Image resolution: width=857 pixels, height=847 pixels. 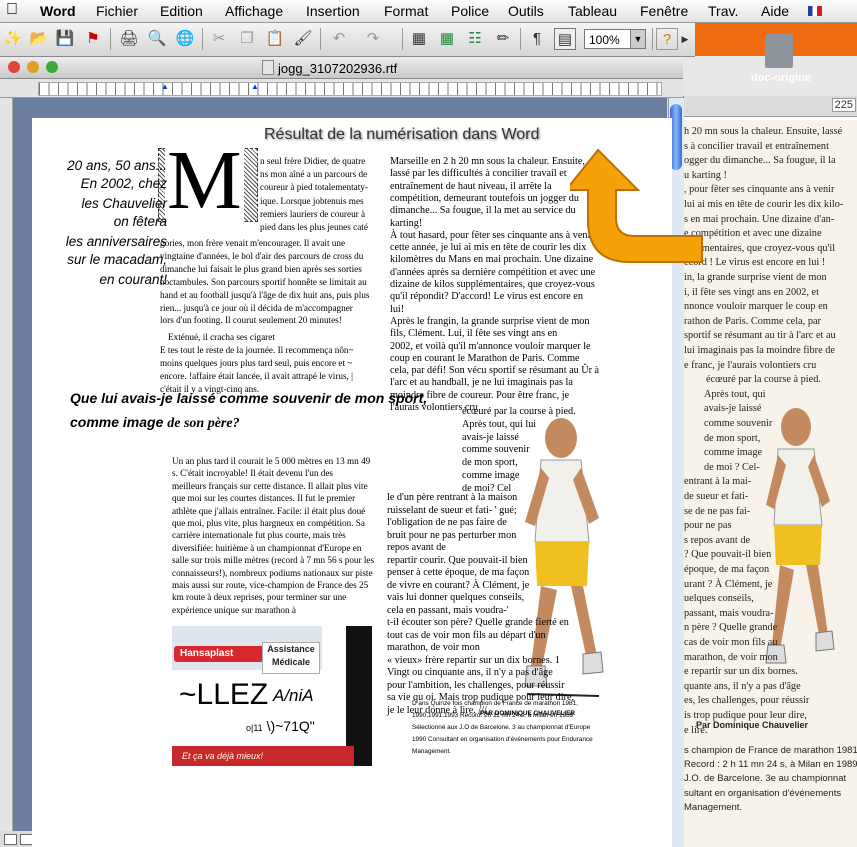 I want to click on ocr-artifact-small: o|11, so click(x=254, y=728).